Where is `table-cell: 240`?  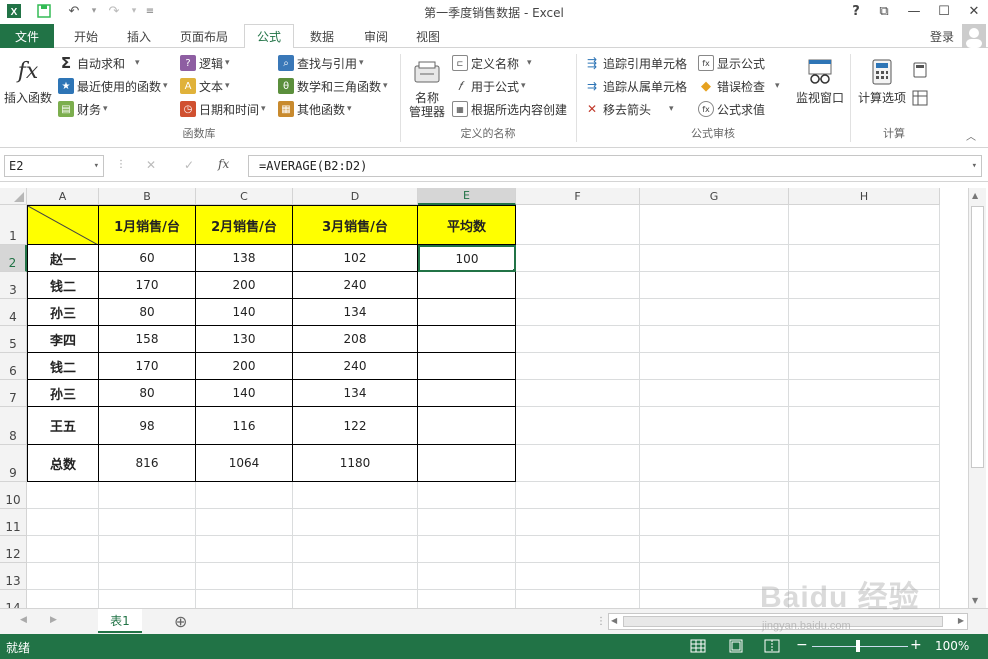 table-cell: 240 is located at coordinates (355, 285).